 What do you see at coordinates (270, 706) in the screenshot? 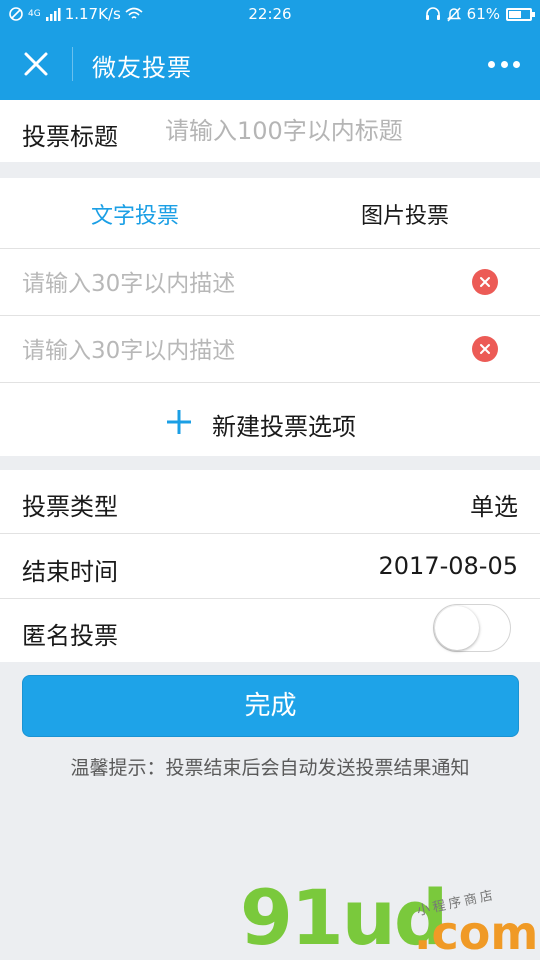
I see `done-button: 完成` at bounding box center [270, 706].